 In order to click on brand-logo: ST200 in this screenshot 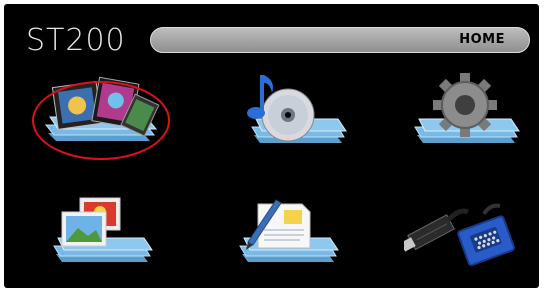, I will do `click(76, 40)`.